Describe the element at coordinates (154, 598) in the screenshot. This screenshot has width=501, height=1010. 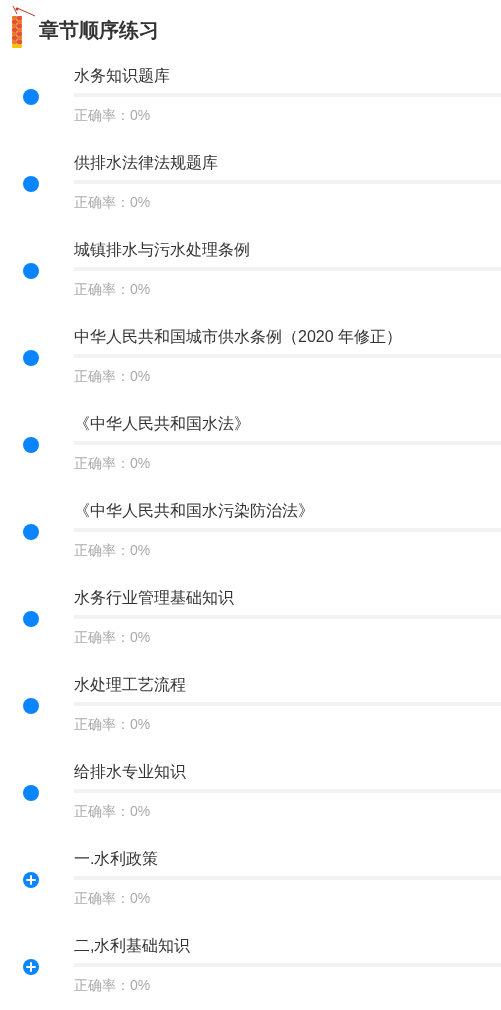
I see `chapter-title: 水务行业管理基础知识` at that location.